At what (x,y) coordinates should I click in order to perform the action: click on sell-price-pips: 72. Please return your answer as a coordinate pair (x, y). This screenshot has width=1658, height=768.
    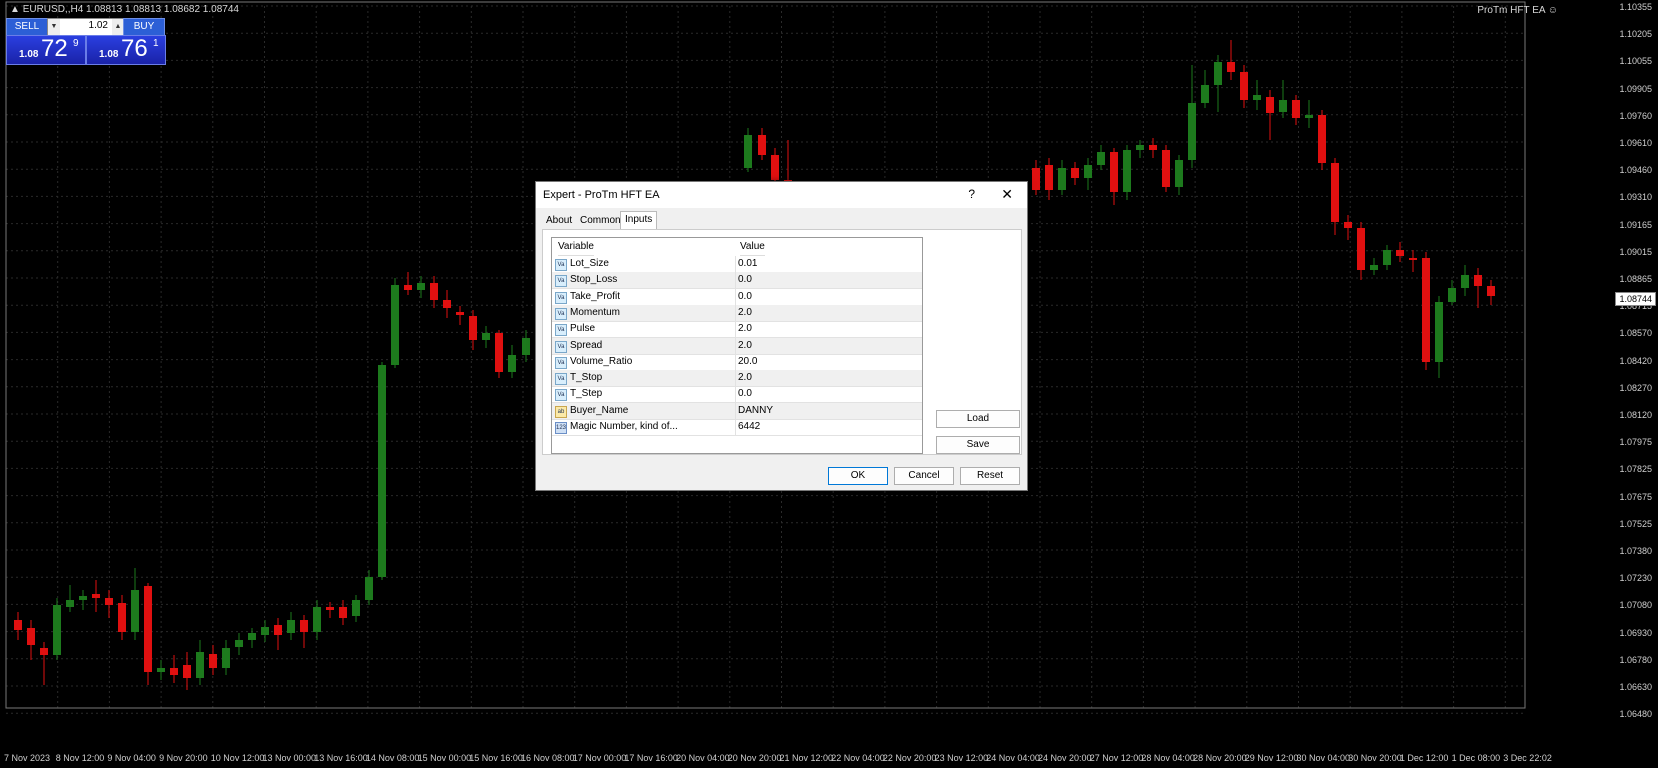
    Looking at the image, I should click on (54, 48).